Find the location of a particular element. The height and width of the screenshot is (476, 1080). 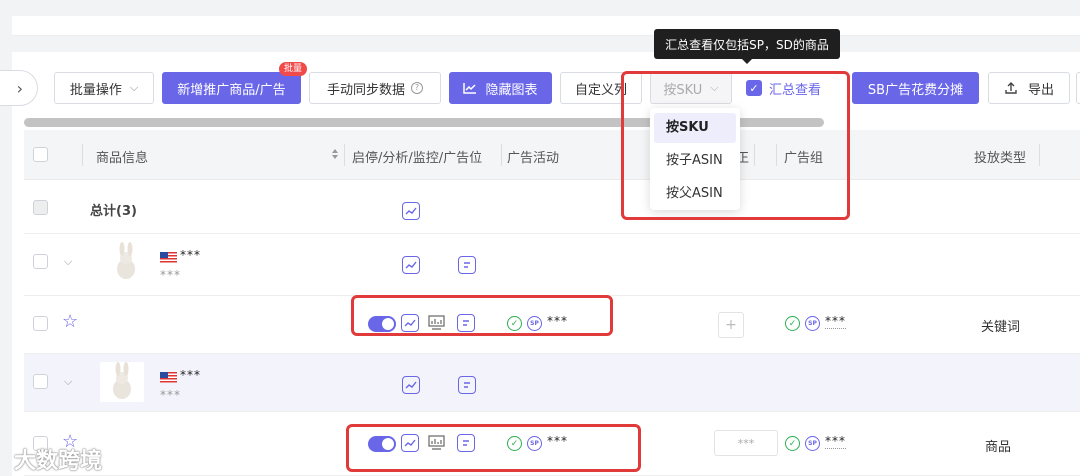

watermark-text: 大数跨境 is located at coordinates (58, 461).